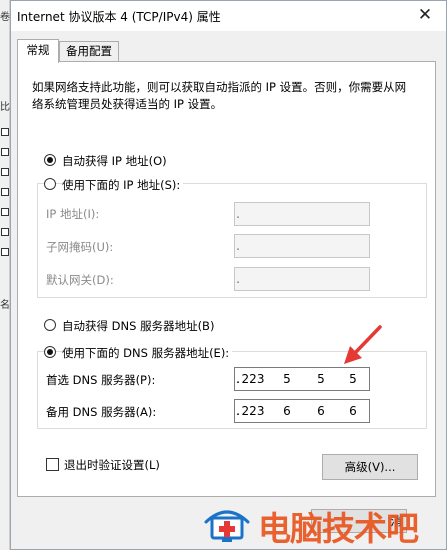  I want to click on computer-logo-icon, so click(227, 526).